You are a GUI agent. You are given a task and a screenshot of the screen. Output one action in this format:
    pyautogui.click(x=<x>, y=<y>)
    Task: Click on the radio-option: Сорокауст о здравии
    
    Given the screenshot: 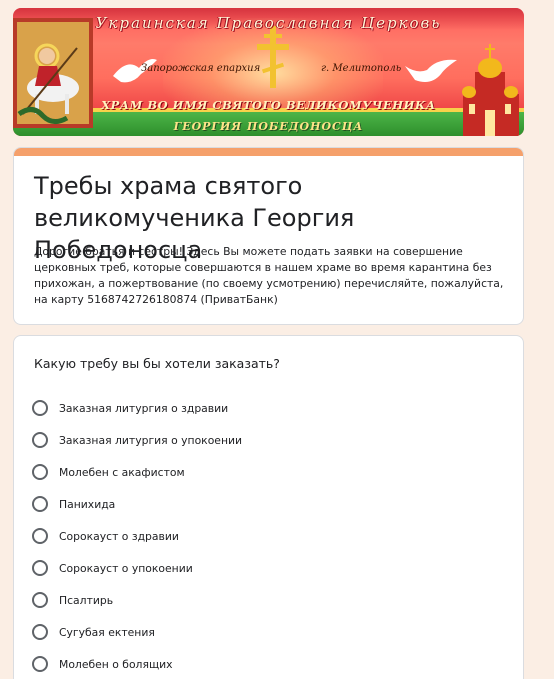 What is the action you would take?
    pyautogui.click(x=137, y=536)
    